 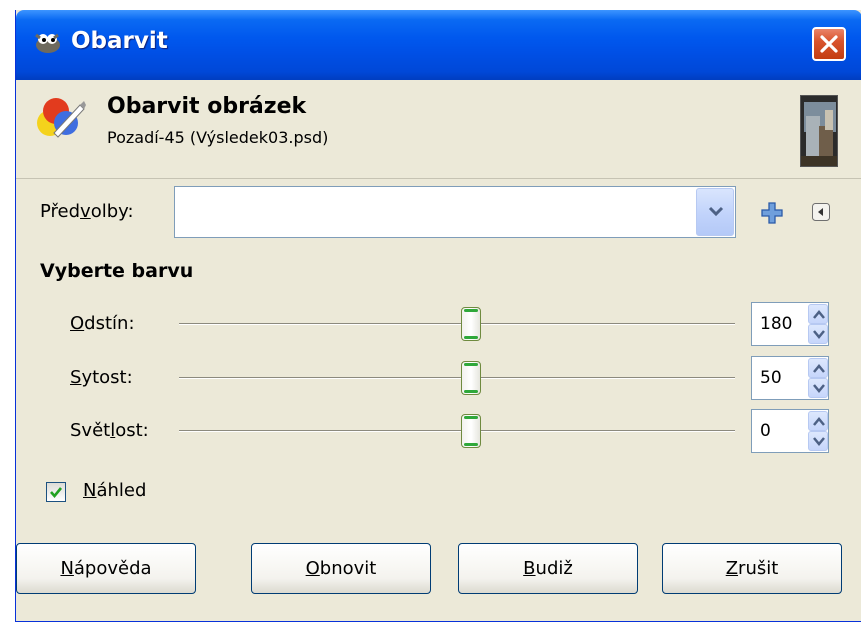 What do you see at coordinates (455, 212) in the screenshot?
I see `presets-combobox` at bounding box center [455, 212].